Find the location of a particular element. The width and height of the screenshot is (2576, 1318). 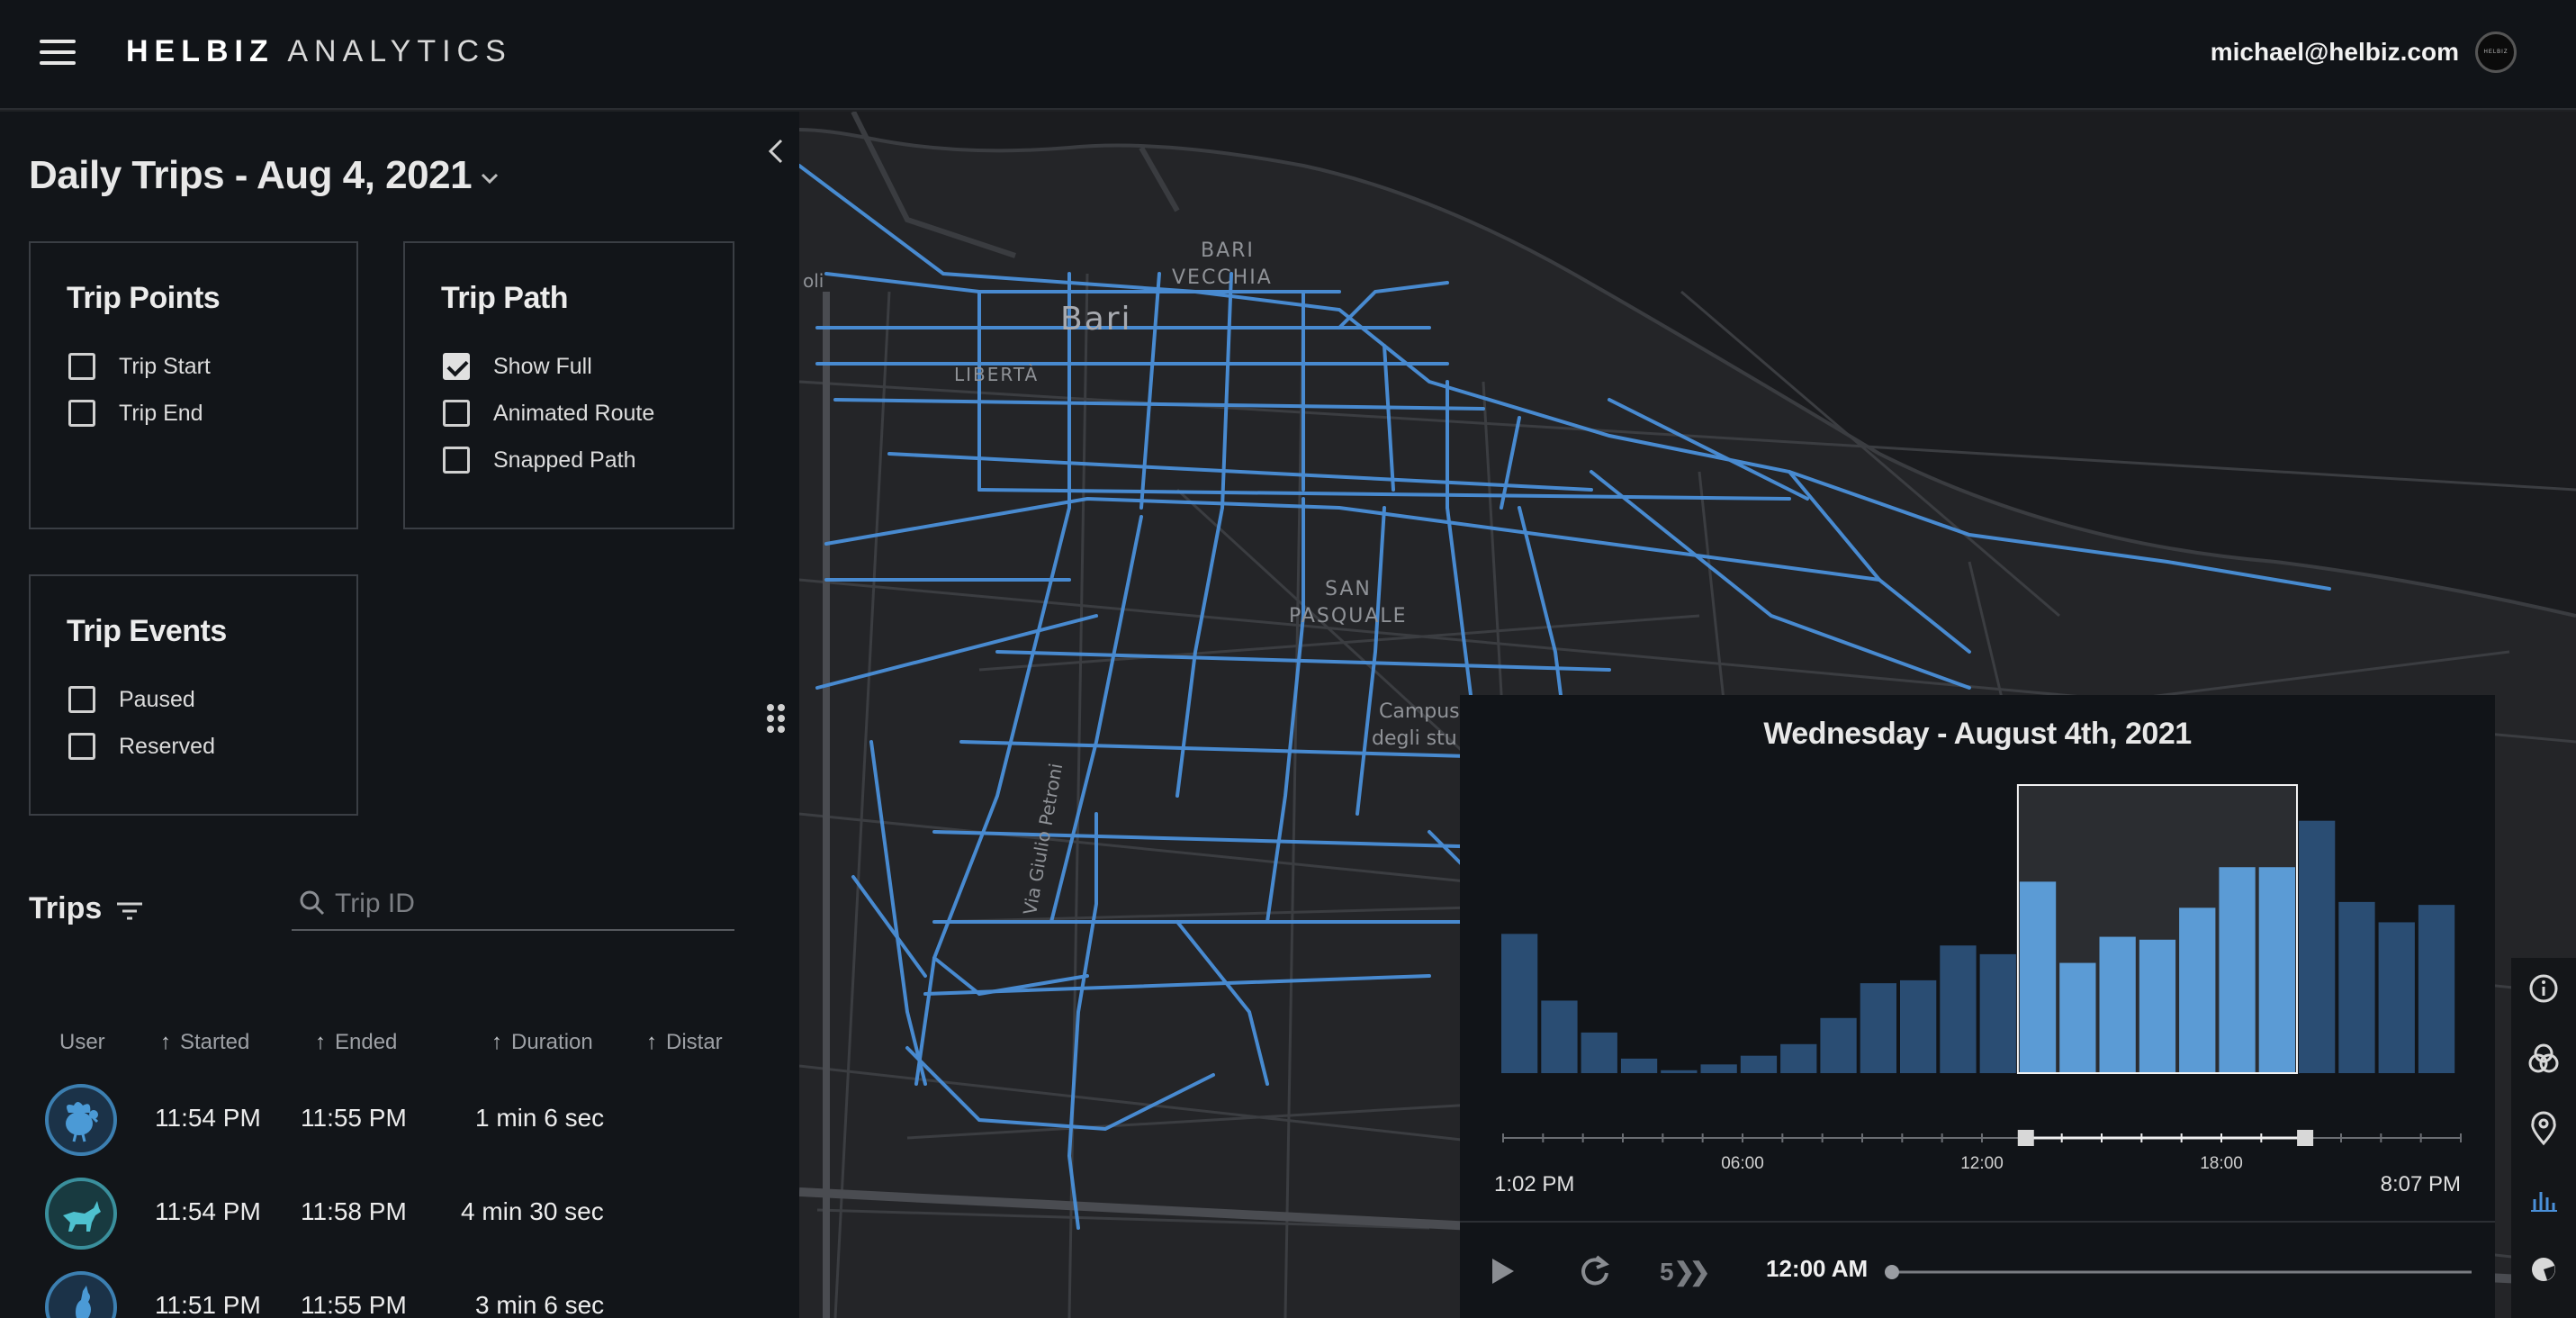

trip-events-panel: Trip Events Paused Reserved is located at coordinates (193, 695).